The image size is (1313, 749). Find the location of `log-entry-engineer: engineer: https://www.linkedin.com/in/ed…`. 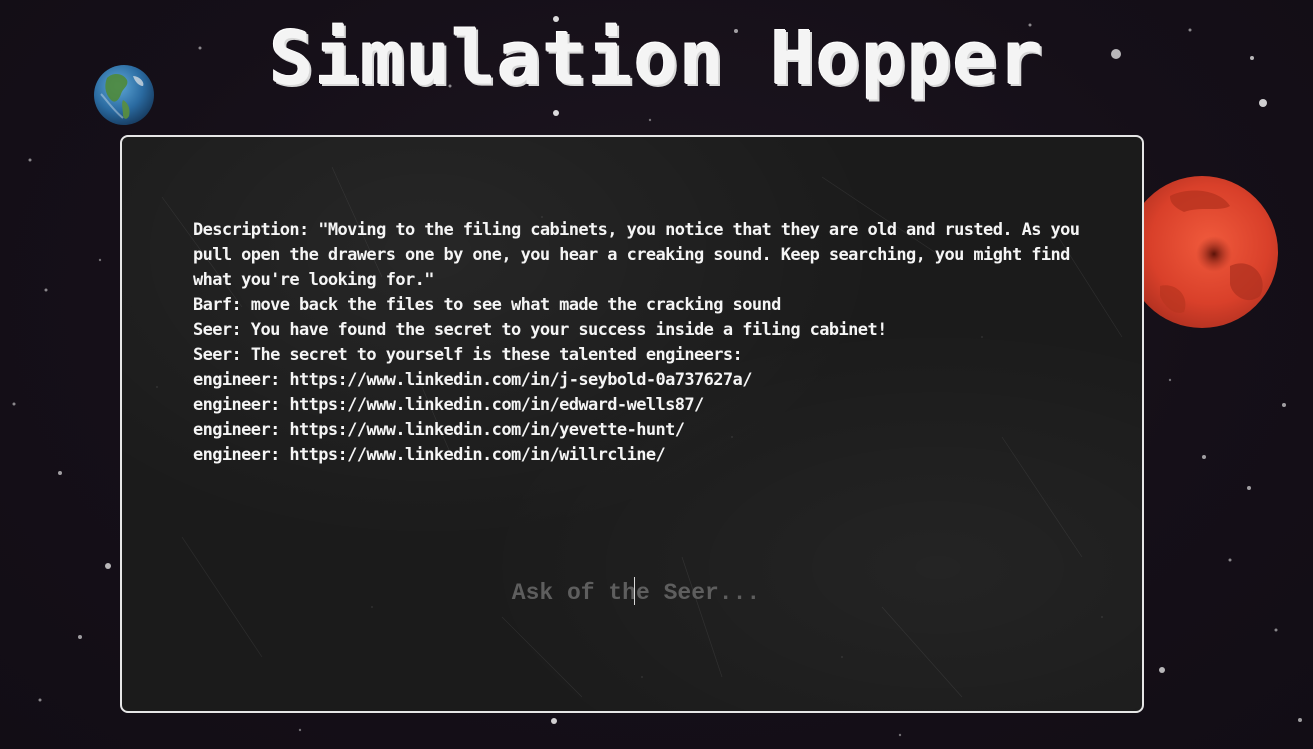

log-entry-engineer: engineer: https://www.linkedin.com/in/ed… is located at coordinates (648, 405).